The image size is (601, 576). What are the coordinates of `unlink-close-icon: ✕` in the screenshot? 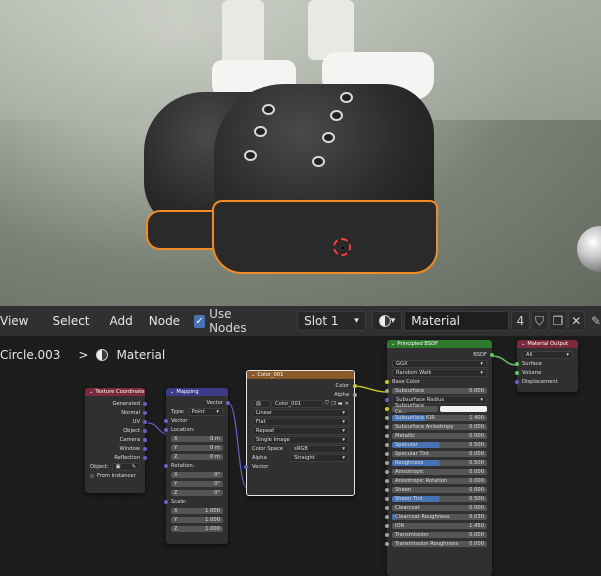 It's located at (576, 321).